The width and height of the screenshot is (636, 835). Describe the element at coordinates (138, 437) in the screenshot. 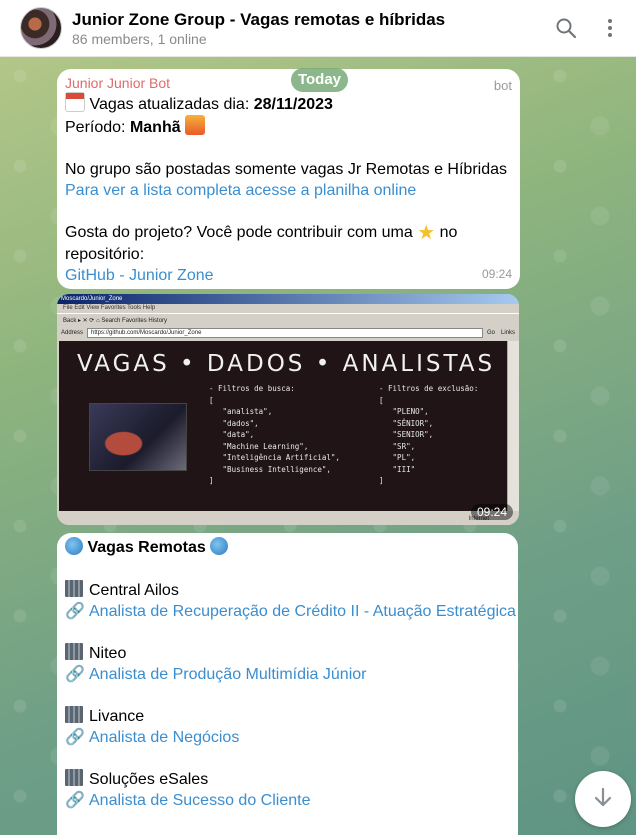

I see `banner-photo` at that location.